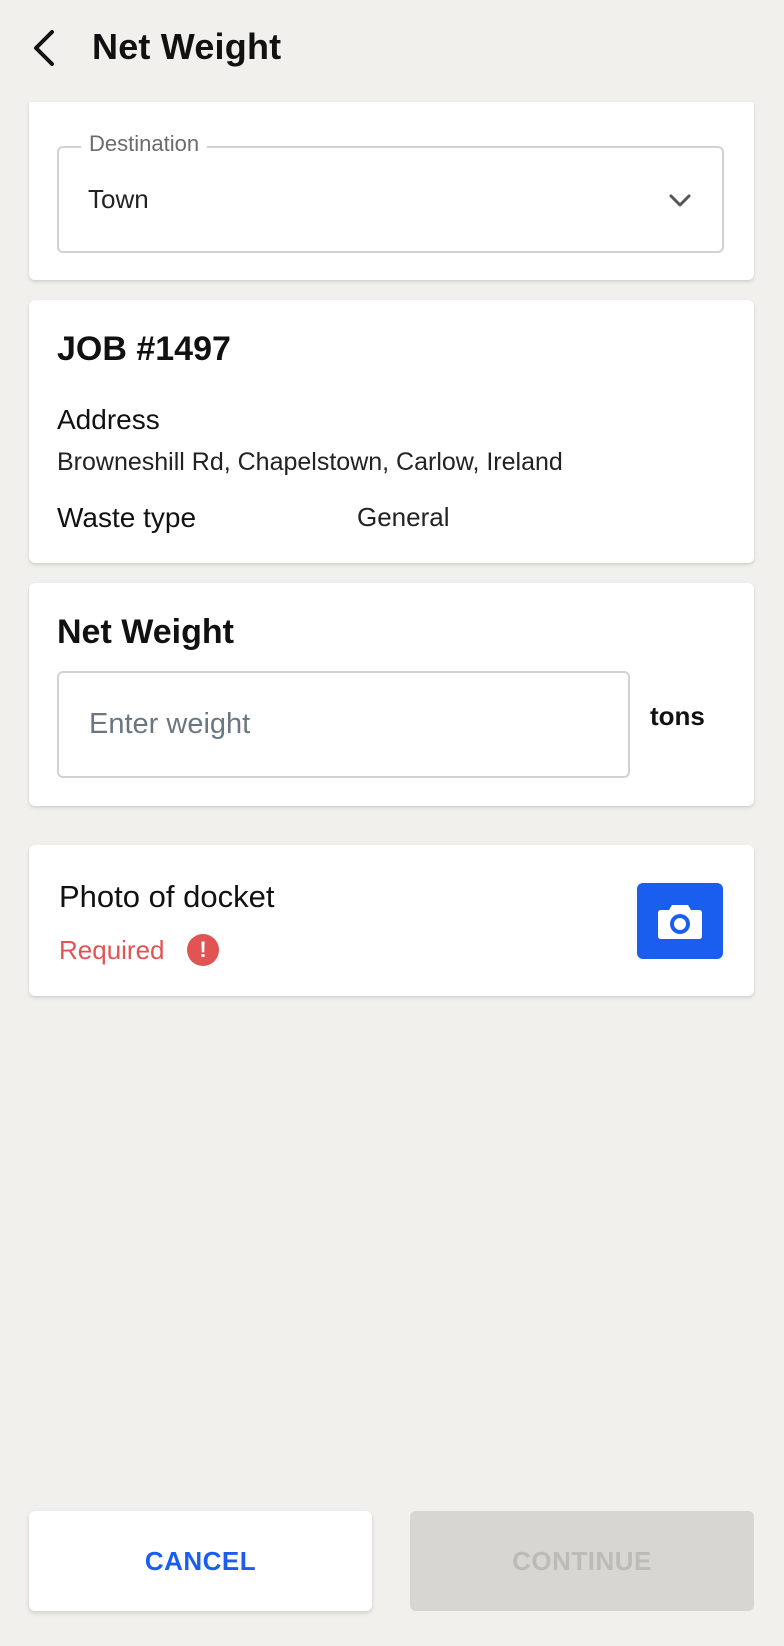 The height and width of the screenshot is (1646, 784). What do you see at coordinates (144, 349) in the screenshot?
I see `job-title: JOB #1497` at bounding box center [144, 349].